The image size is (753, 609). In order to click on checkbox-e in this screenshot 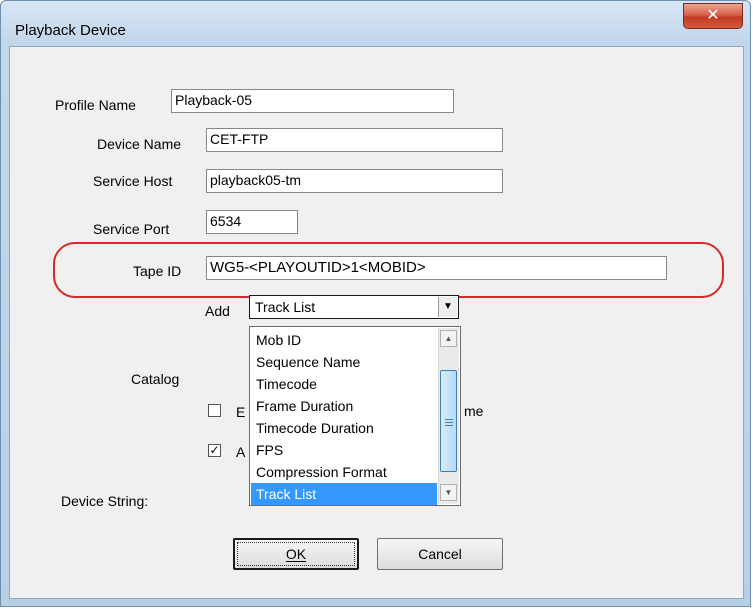, I will do `click(214, 410)`.